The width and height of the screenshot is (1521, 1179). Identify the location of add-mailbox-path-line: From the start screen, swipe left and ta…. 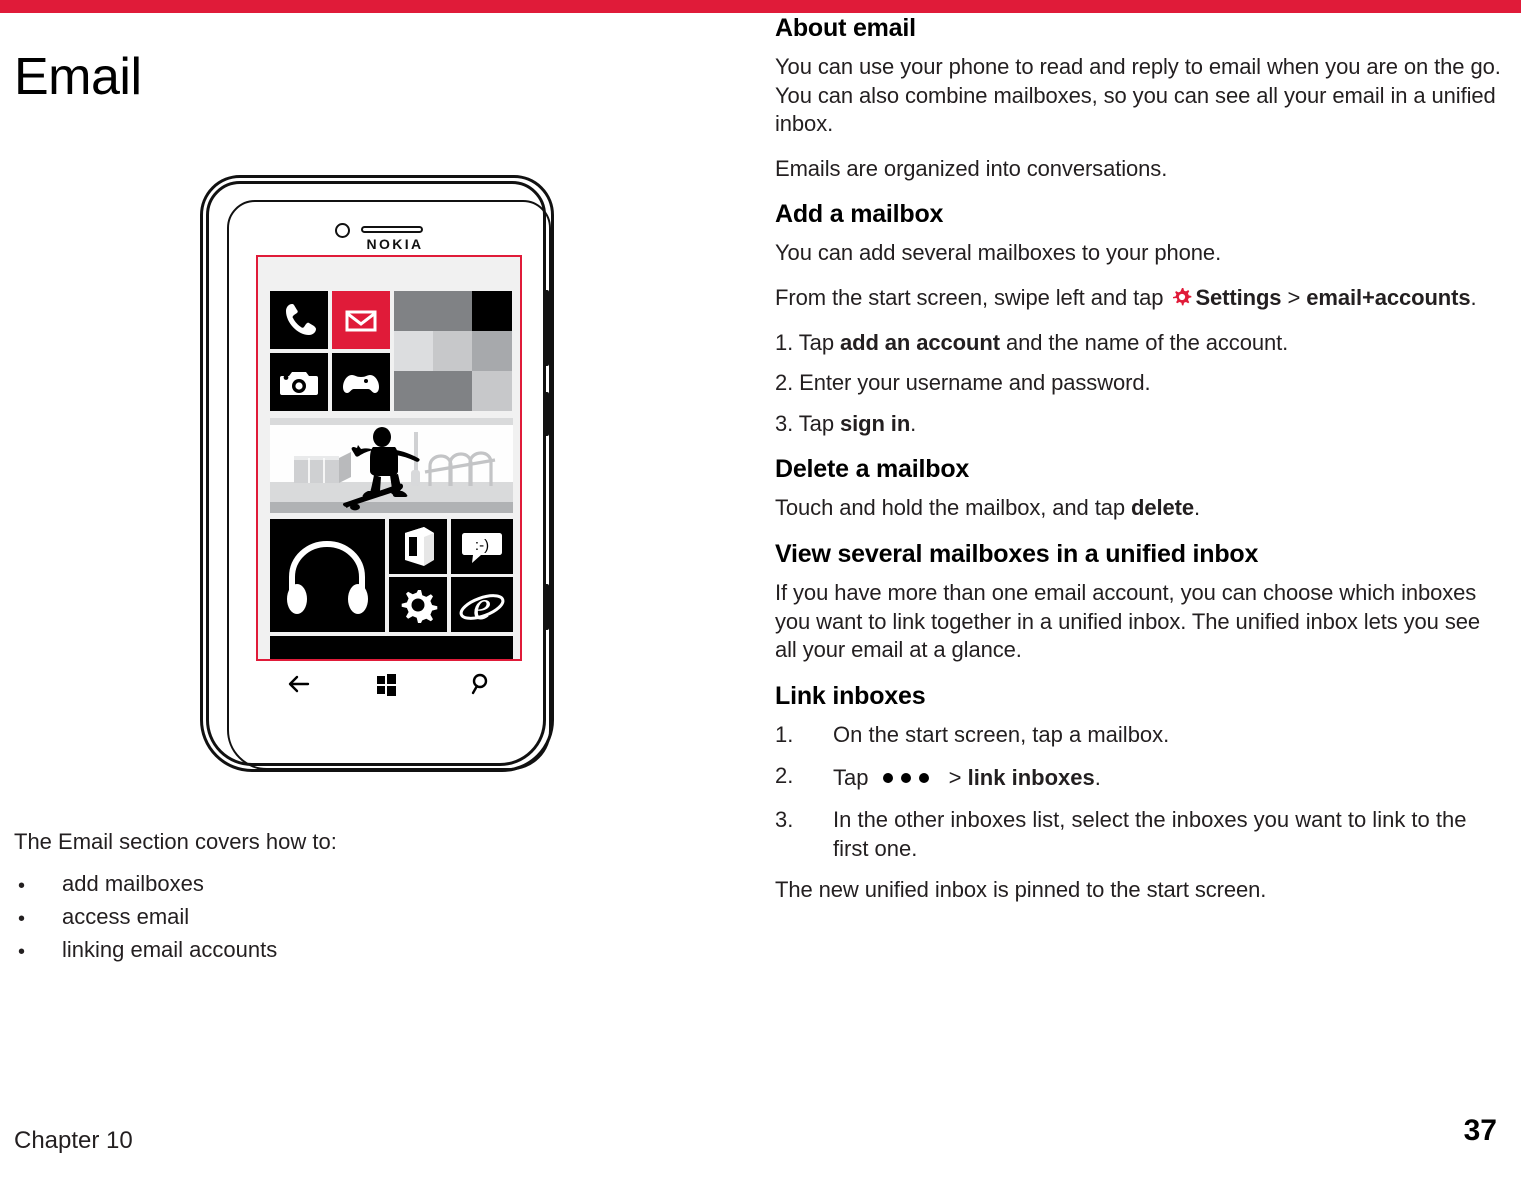
(1140, 298).